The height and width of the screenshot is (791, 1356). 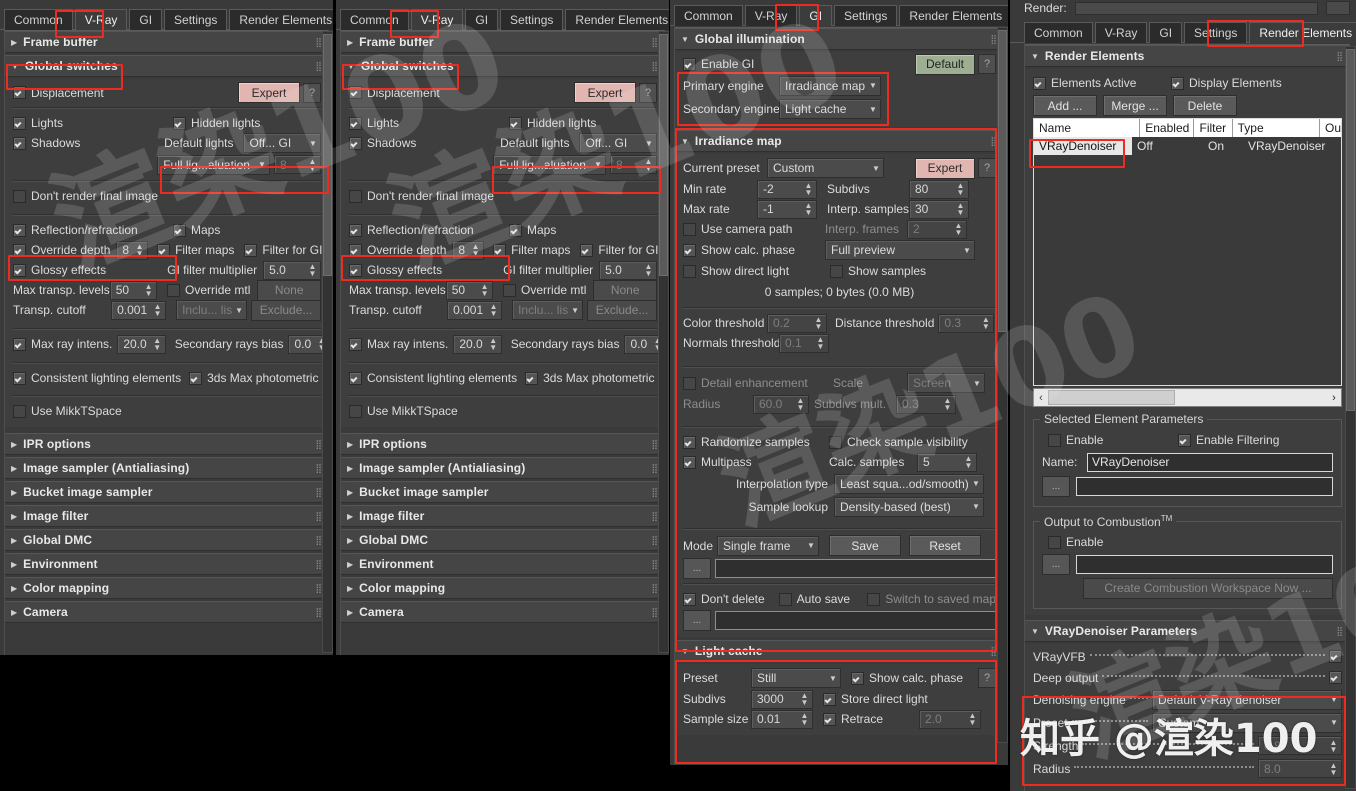 I want to click on rollout-ipr-options: ▶ IPR options ⣿, so click(x=503, y=444).